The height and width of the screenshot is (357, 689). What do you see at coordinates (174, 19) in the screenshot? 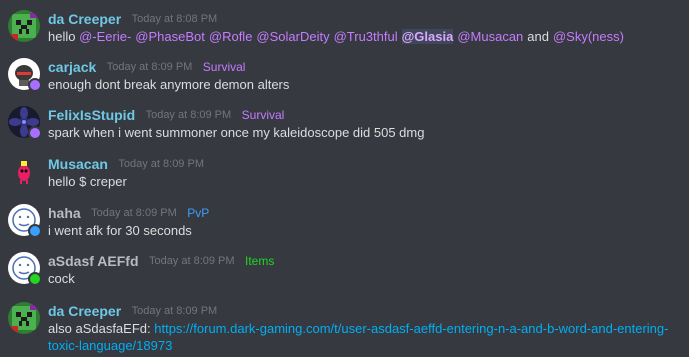
I see `timestamp: Today at 8:08 PM` at bounding box center [174, 19].